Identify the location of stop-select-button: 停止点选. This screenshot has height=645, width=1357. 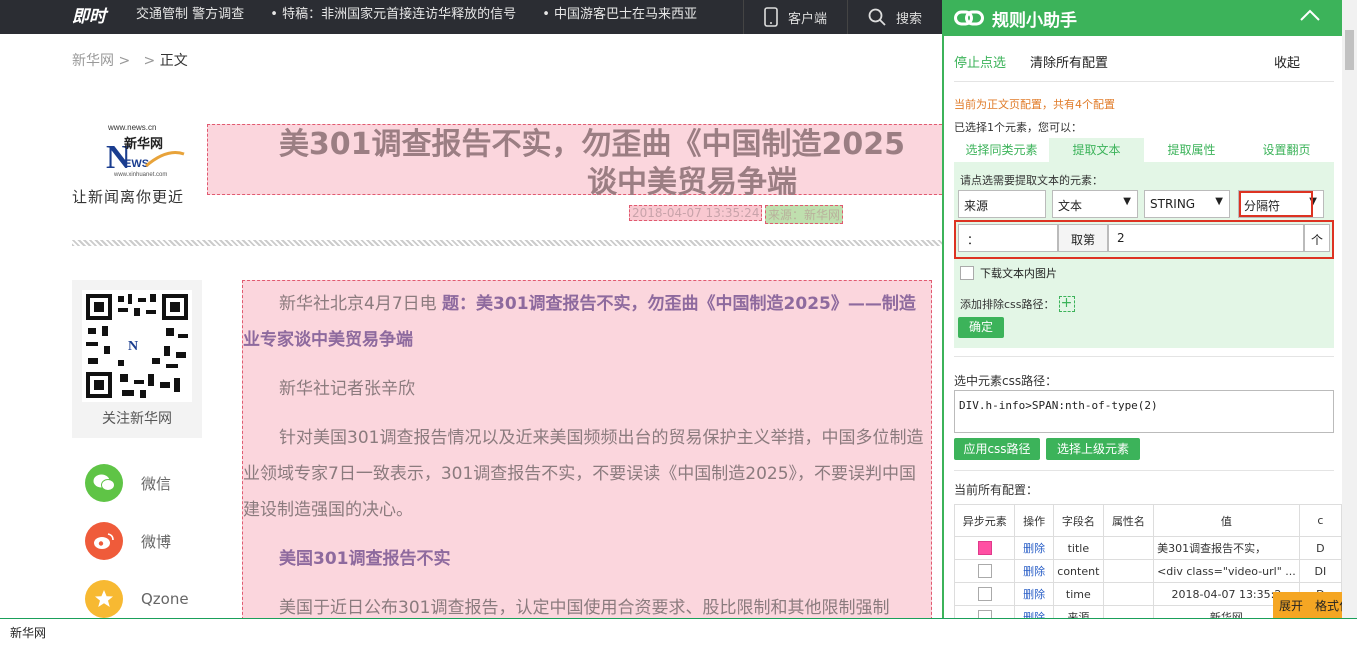
(980, 61).